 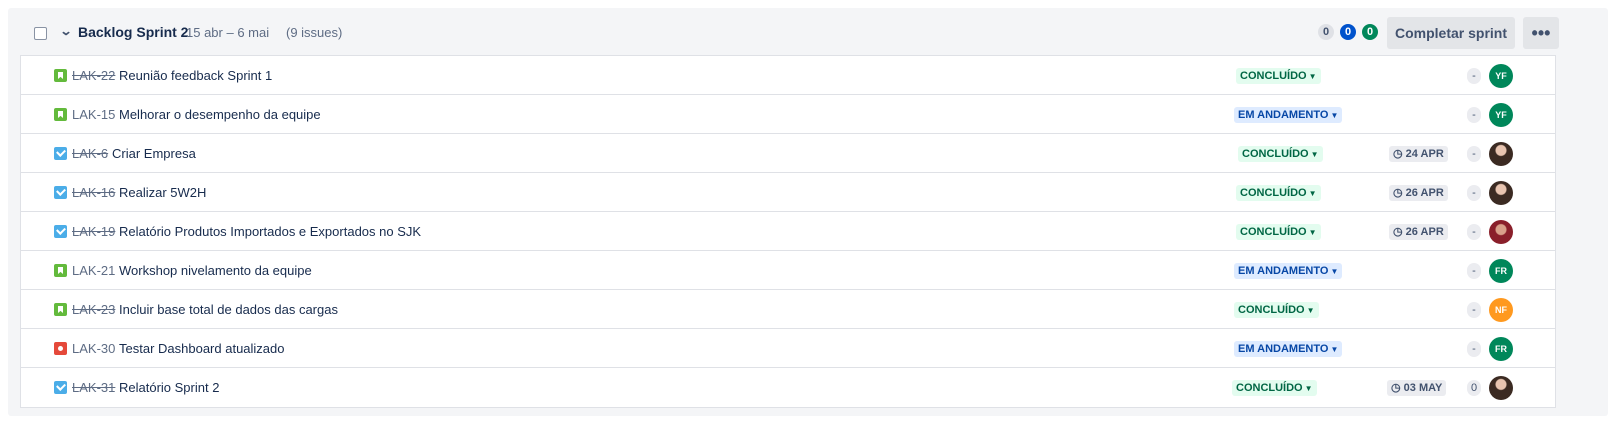 What do you see at coordinates (788, 153) in the screenshot?
I see `issue-row: LAK-6 Criar Empresa CONCLUÍDO ▼ ◷ 24 APR -` at bounding box center [788, 153].